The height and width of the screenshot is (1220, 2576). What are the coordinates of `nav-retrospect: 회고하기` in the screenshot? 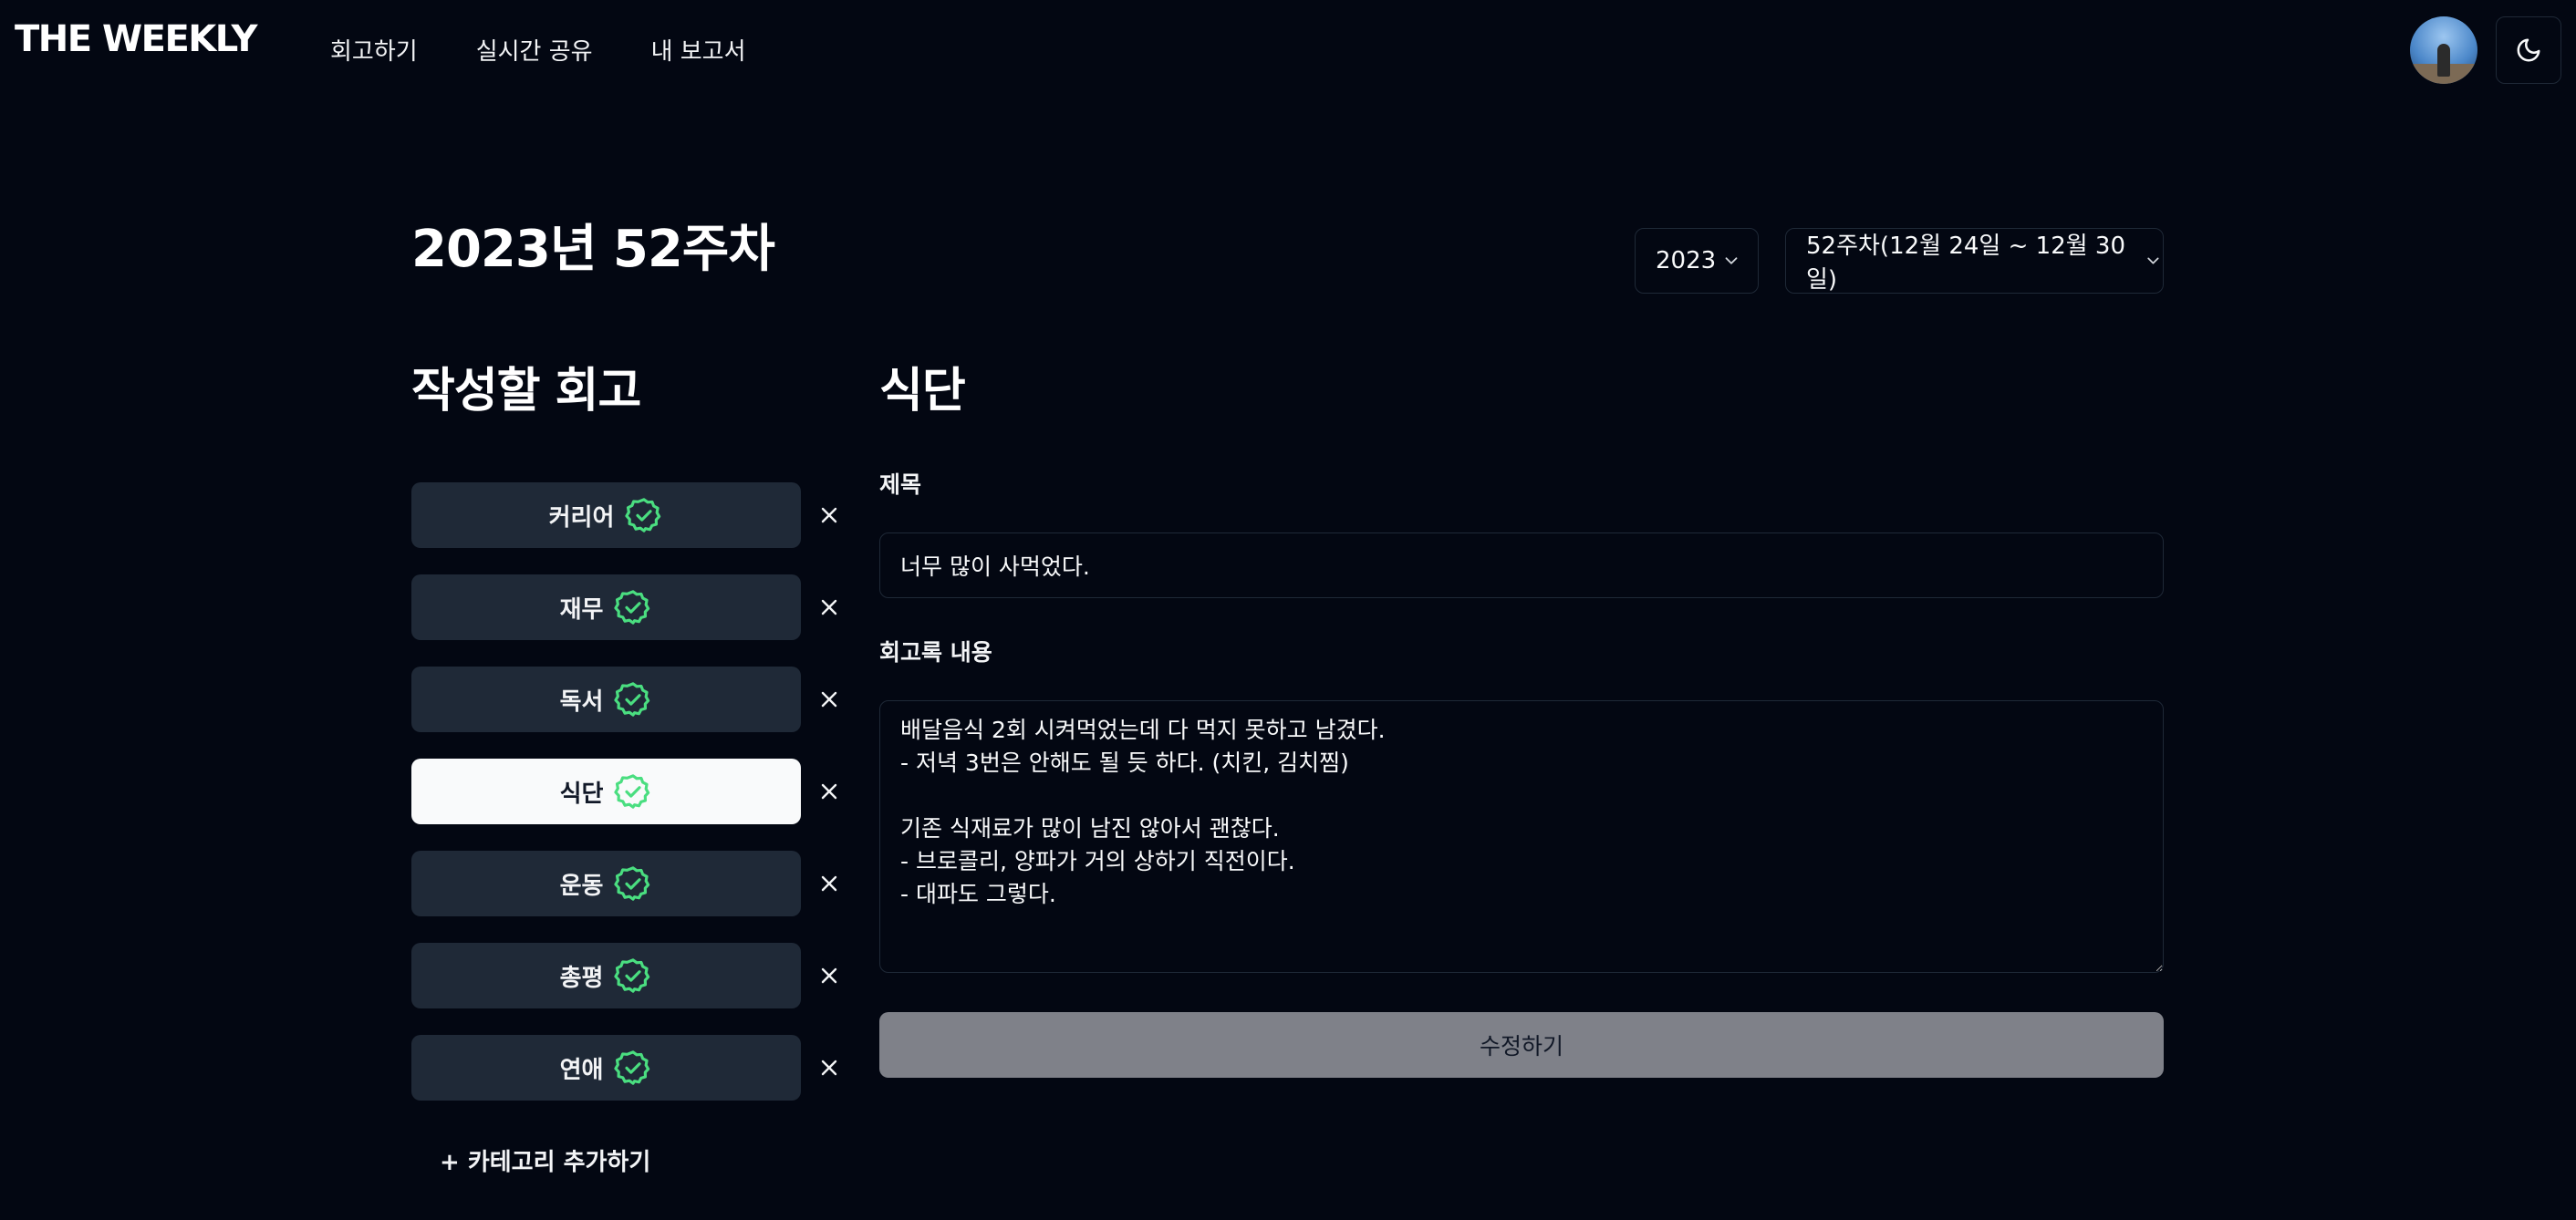 It's located at (374, 50).